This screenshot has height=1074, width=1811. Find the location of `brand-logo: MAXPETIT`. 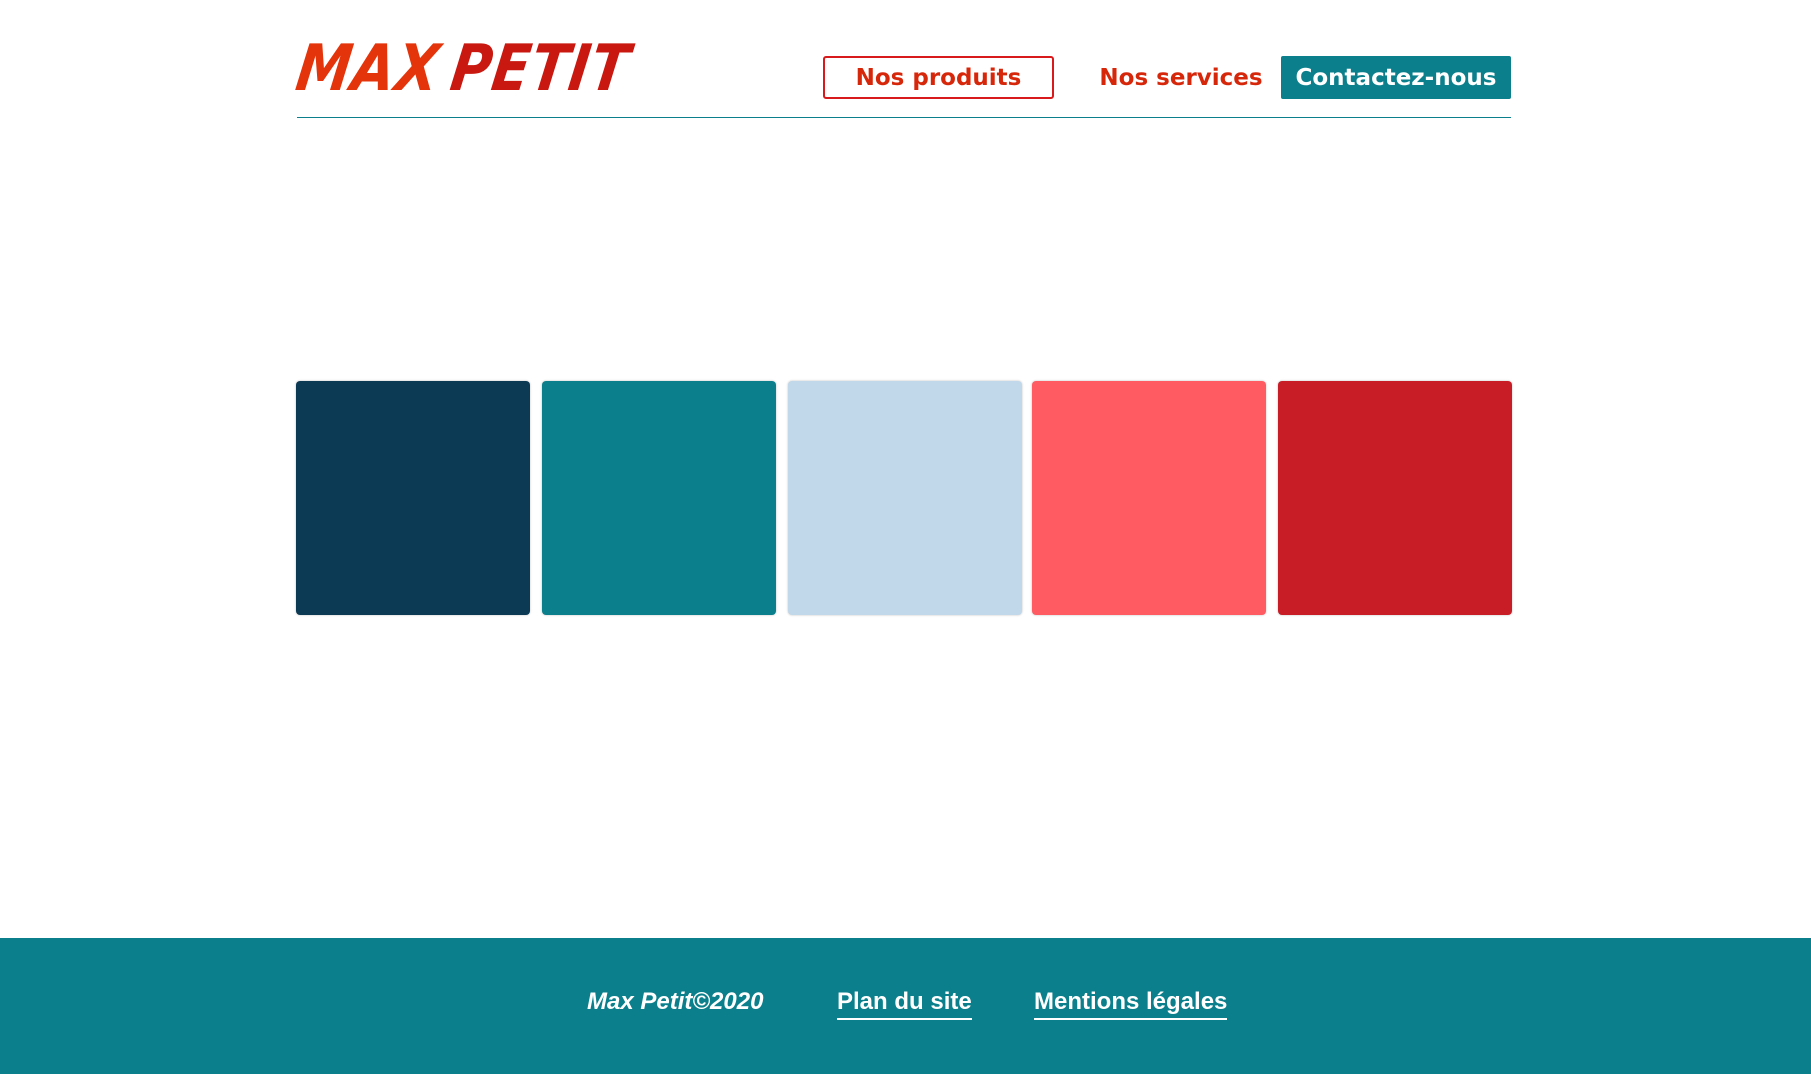

brand-logo: MAXPETIT is located at coordinates (463, 69).